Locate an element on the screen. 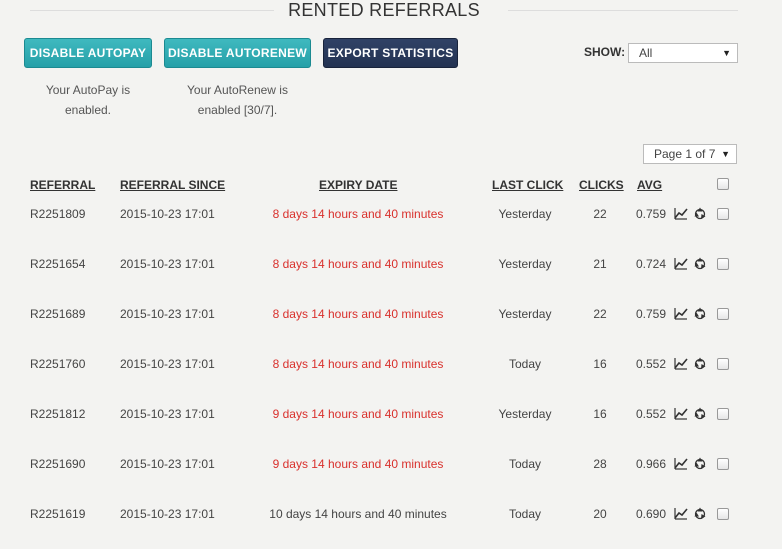  autopay-status-line1: Your AutoPay is is located at coordinates (88, 90).